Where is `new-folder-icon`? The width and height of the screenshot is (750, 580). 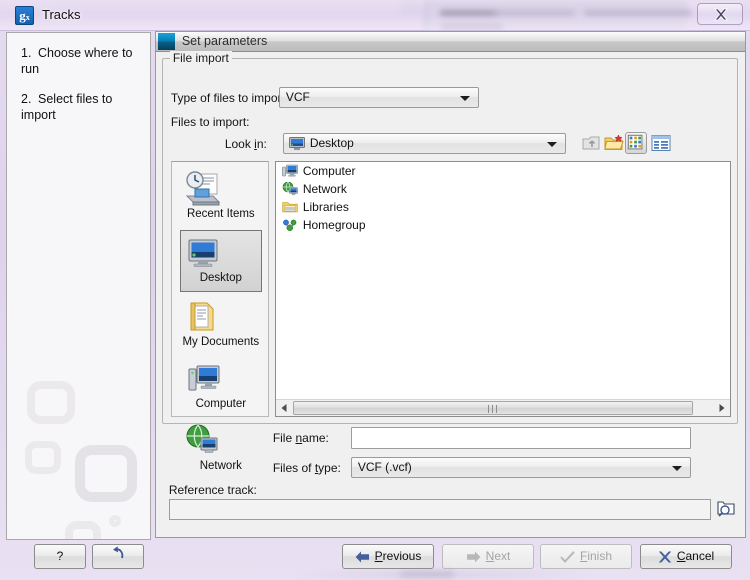
new-folder-icon is located at coordinates (614, 143).